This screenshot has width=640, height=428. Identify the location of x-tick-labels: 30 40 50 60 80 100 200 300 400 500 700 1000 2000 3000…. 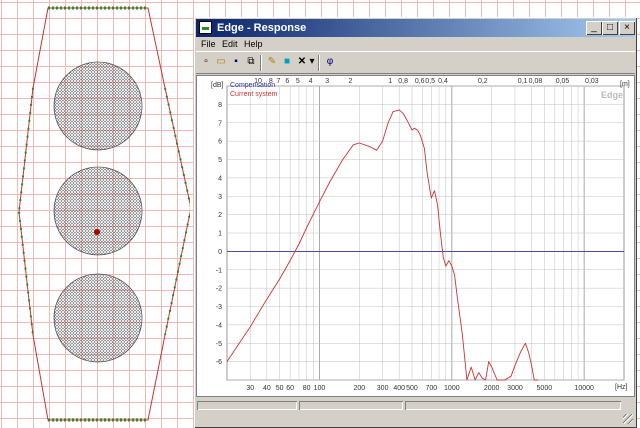
(420, 388).